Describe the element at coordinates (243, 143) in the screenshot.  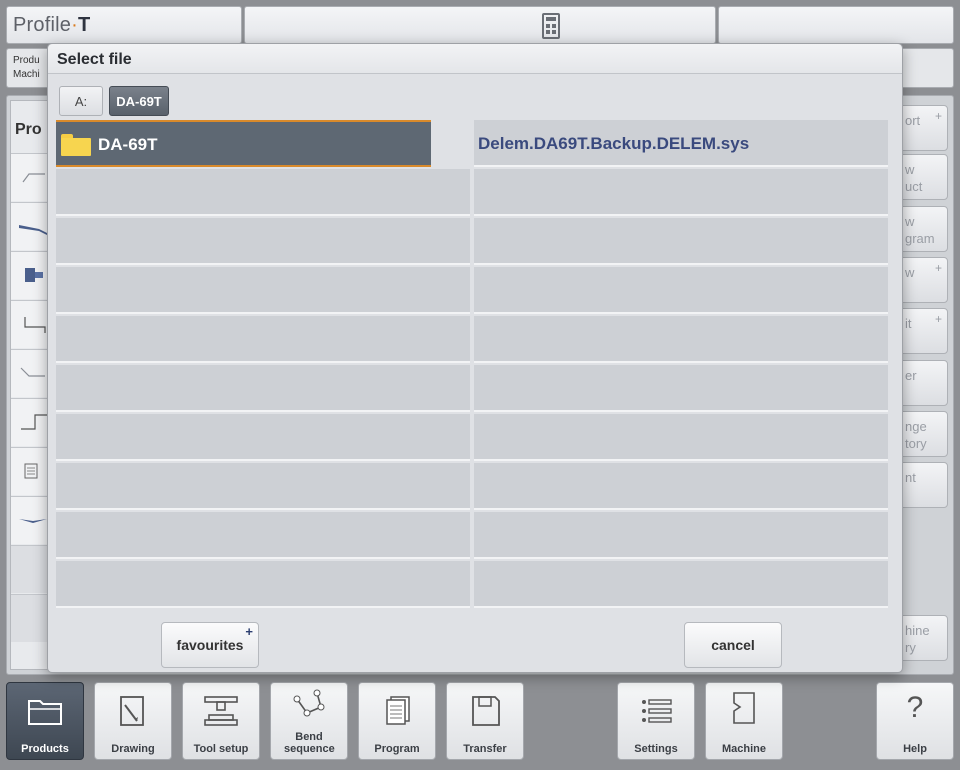
I see `folder-row-selected: DA-69T` at that location.